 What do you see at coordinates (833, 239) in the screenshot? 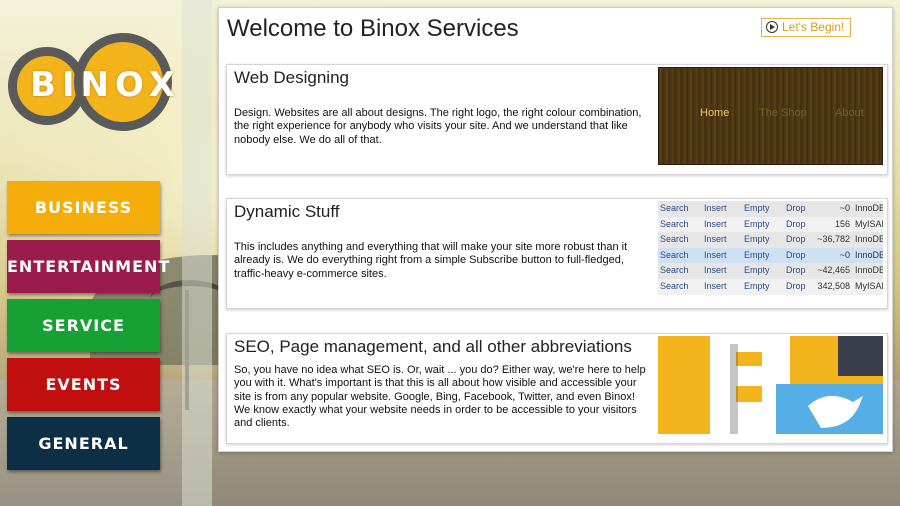
I see `db-count: ~36,782` at bounding box center [833, 239].